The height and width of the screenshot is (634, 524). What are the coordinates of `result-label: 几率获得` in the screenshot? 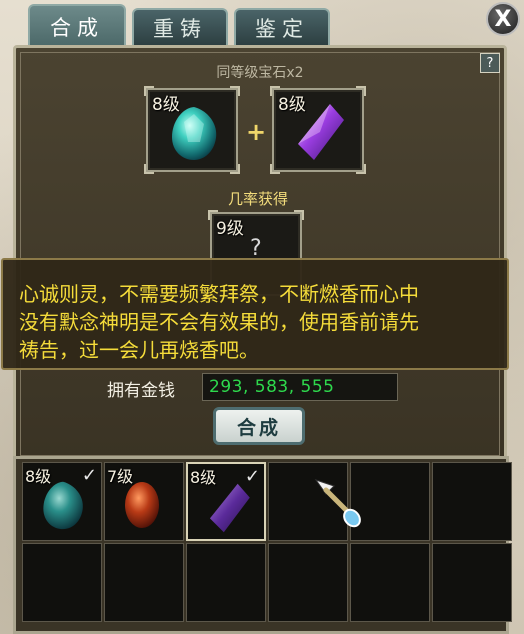 It's located at (257, 199).